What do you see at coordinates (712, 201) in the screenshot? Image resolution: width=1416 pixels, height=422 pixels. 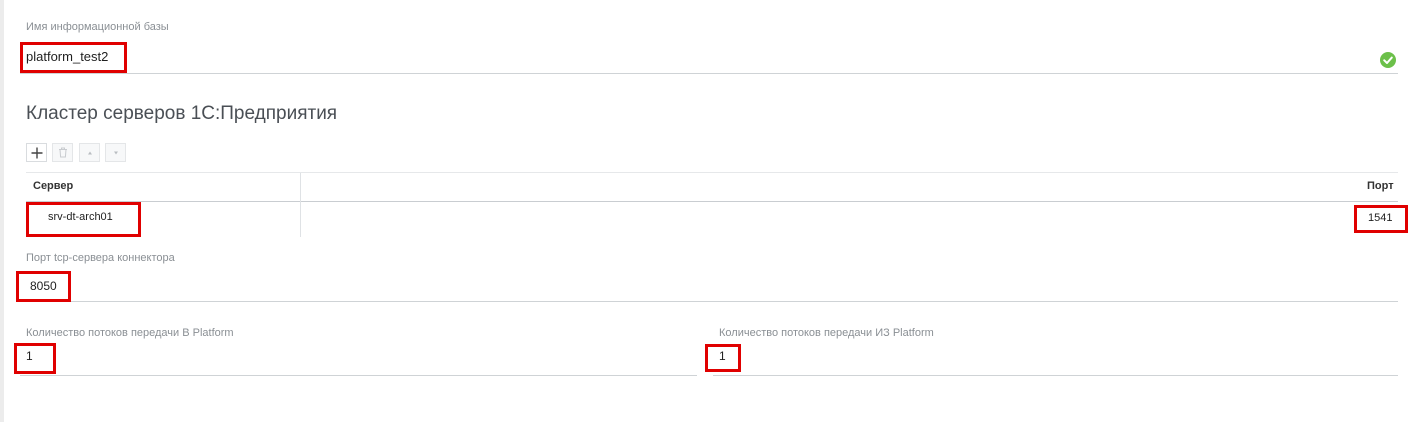 I see `table-header-divider` at bounding box center [712, 201].